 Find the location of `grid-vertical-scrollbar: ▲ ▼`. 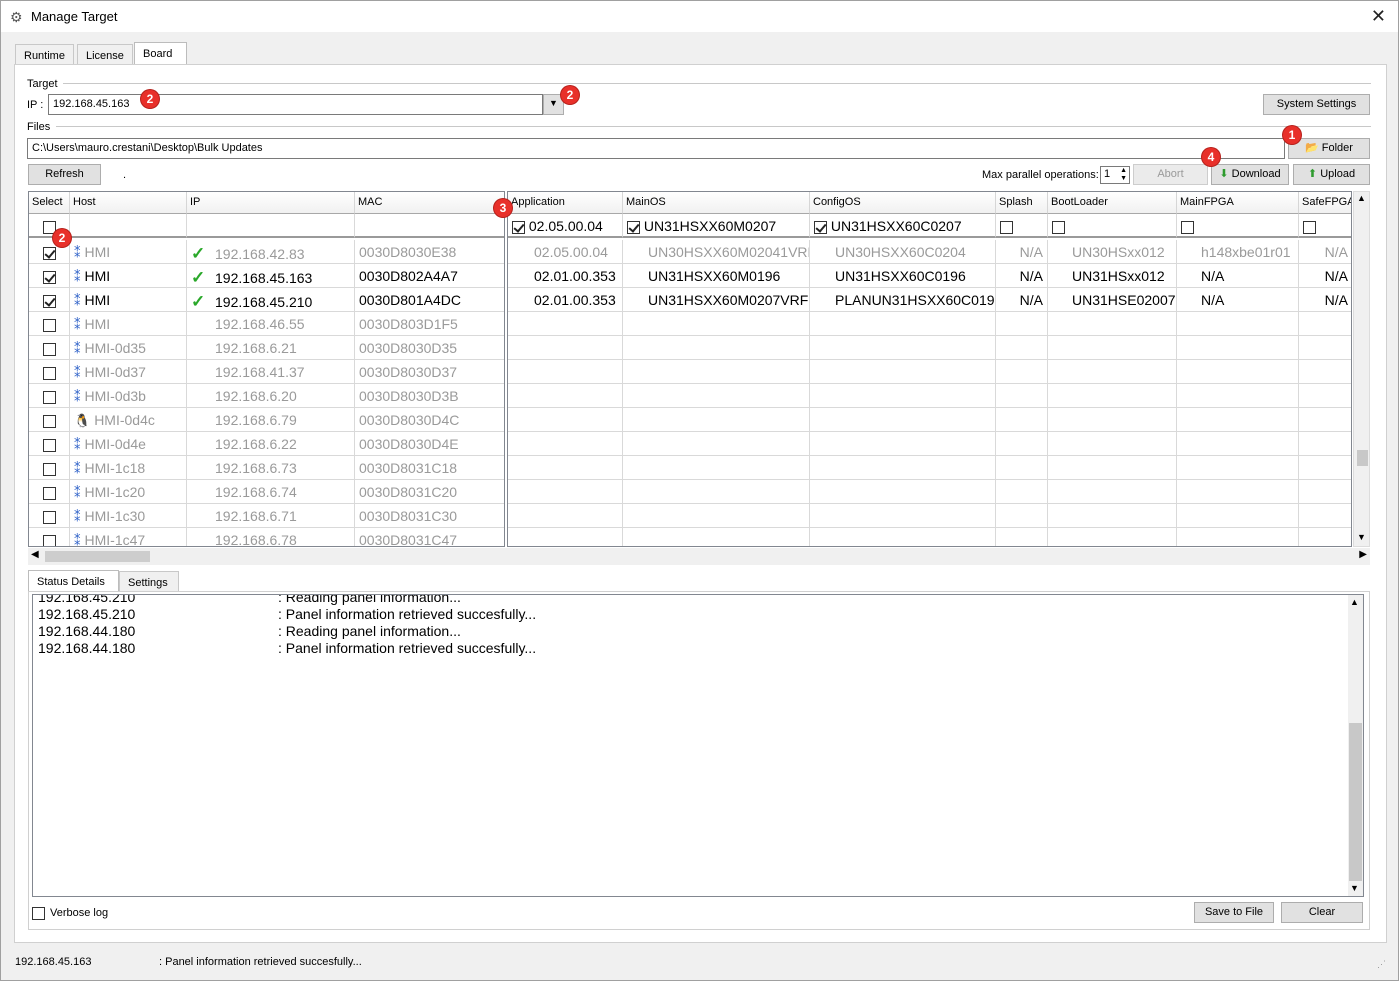

grid-vertical-scrollbar: ▲ ▼ is located at coordinates (1361, 369).